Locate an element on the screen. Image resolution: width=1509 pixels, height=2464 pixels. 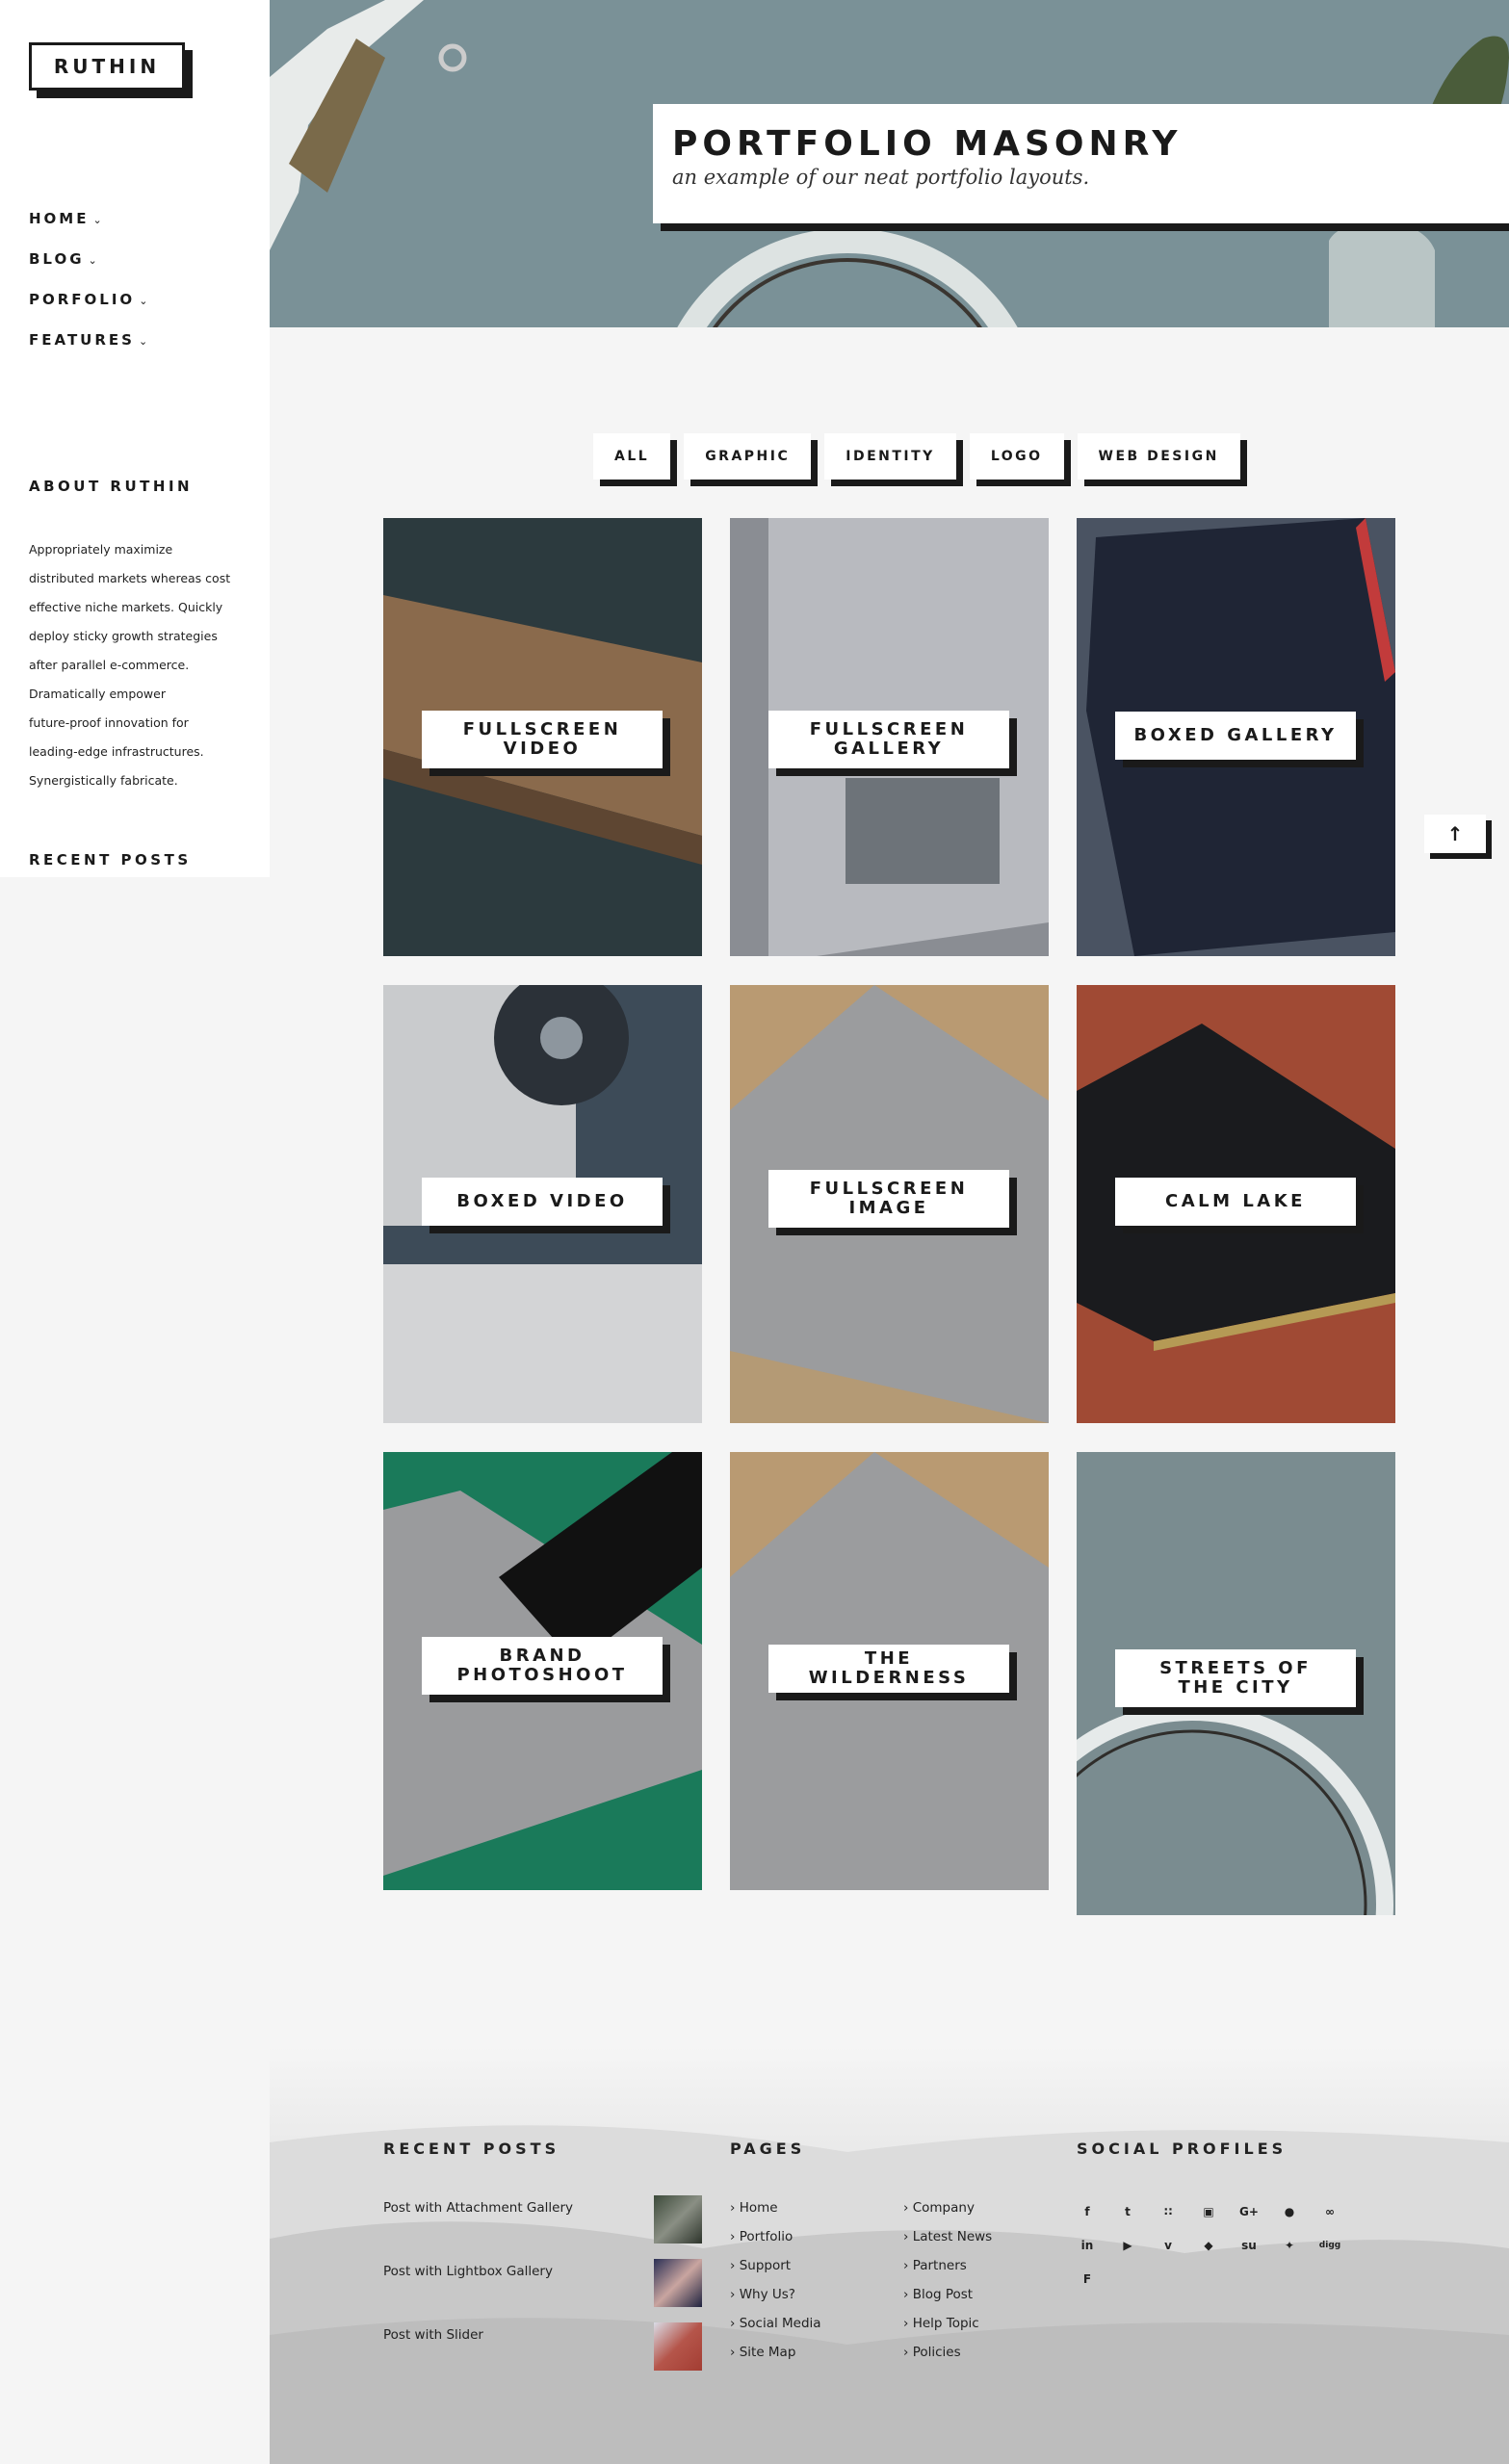
tile-label: CALM LAKE is located at coordinates (1235, 1202).